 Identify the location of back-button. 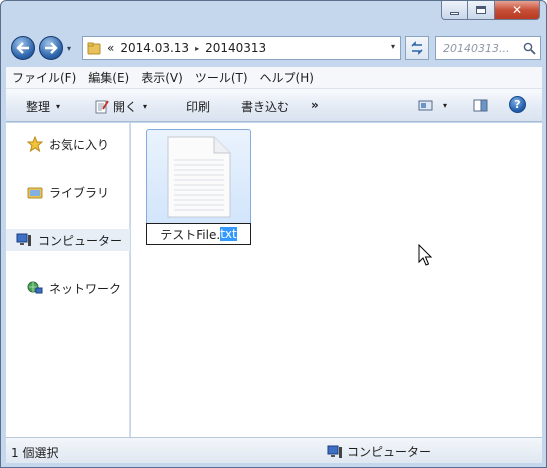
(23, 48).